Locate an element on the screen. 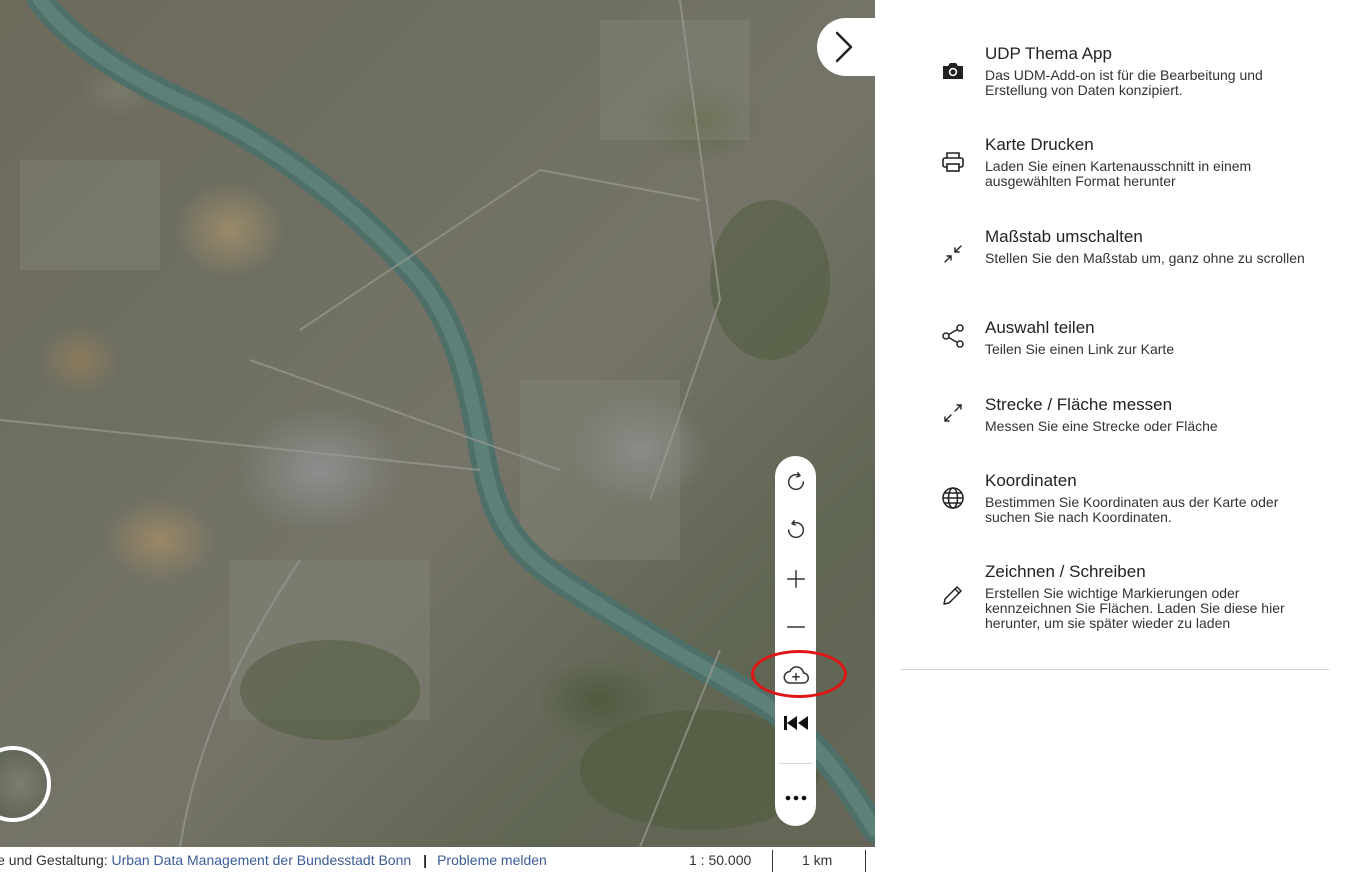 This screenshot has width=1355, height=873. map-toolbar is located at coordinates (795, 641).